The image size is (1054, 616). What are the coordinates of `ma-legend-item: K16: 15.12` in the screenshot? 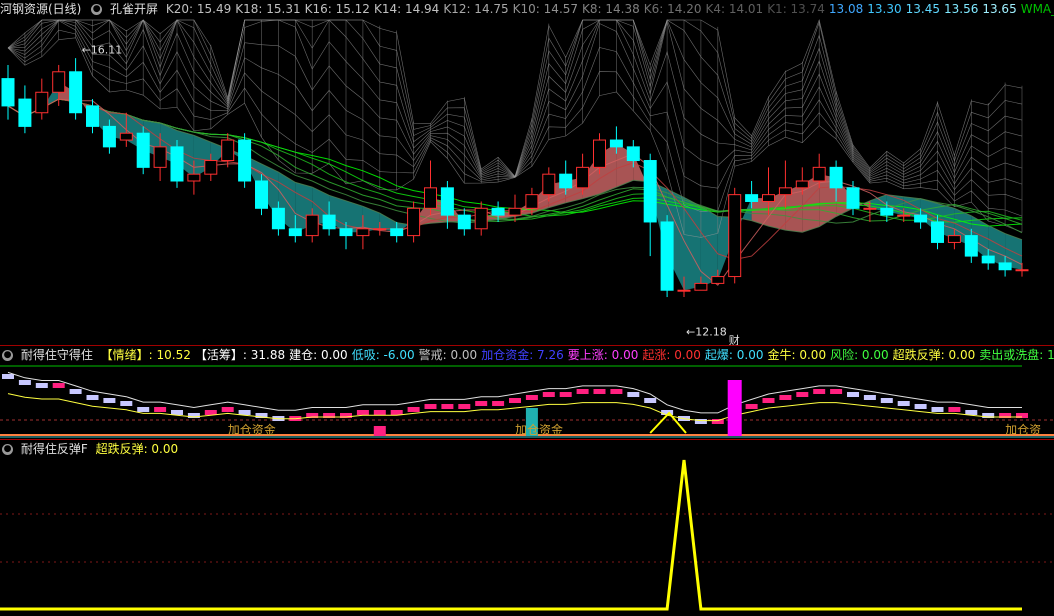 It's located at (337, 9).